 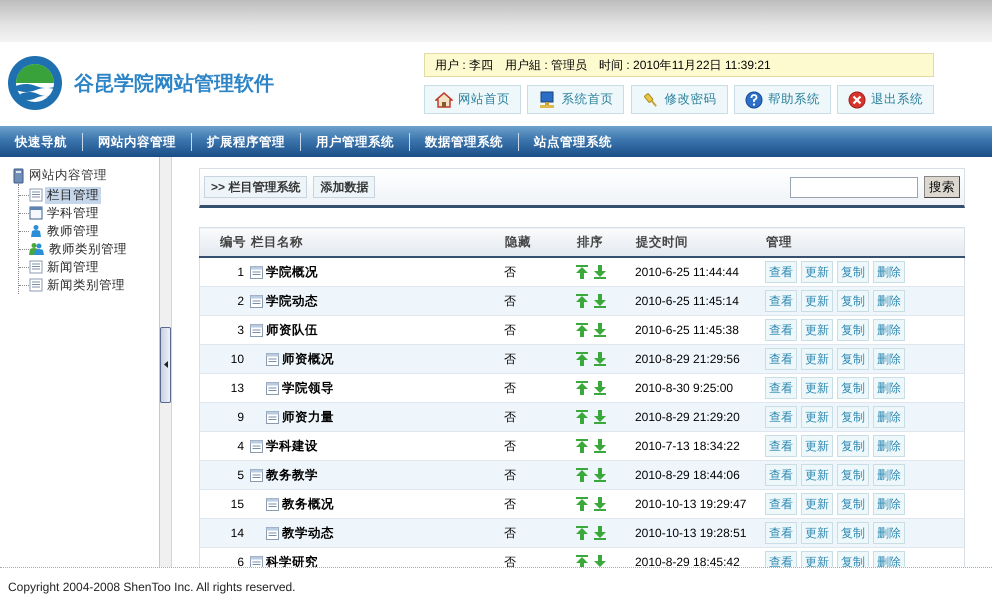 What do you see at coordinates (174, 84) in the screenshot?
I see `site-title: 谷昆学院网站管理软件` at bounding box center [174, 84].